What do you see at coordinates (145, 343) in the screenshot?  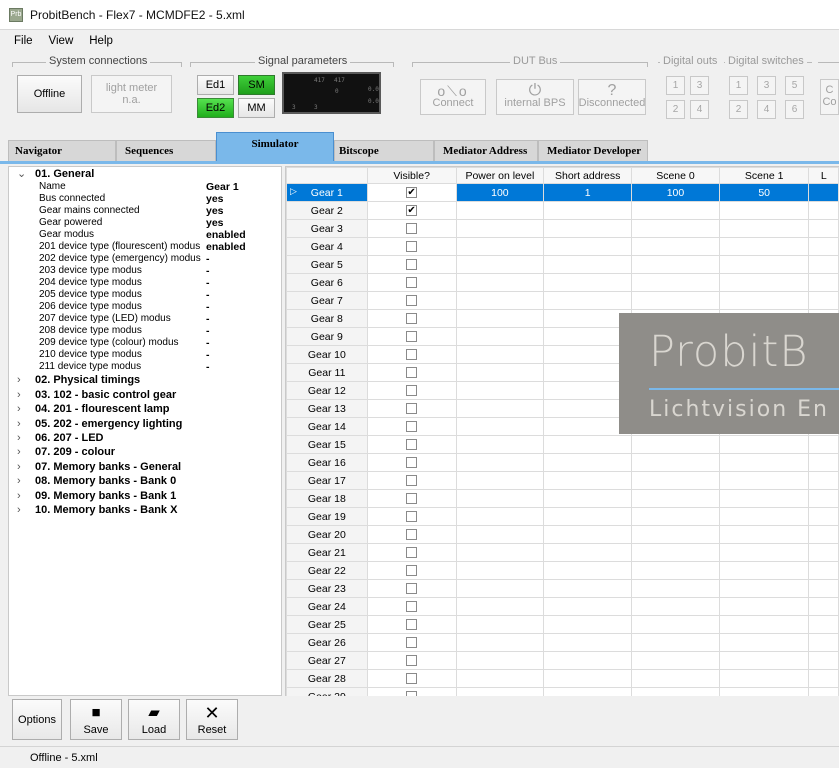 I see `tree-property-row: 209 device type (colour) modus -` at bounding box center [145, 343].